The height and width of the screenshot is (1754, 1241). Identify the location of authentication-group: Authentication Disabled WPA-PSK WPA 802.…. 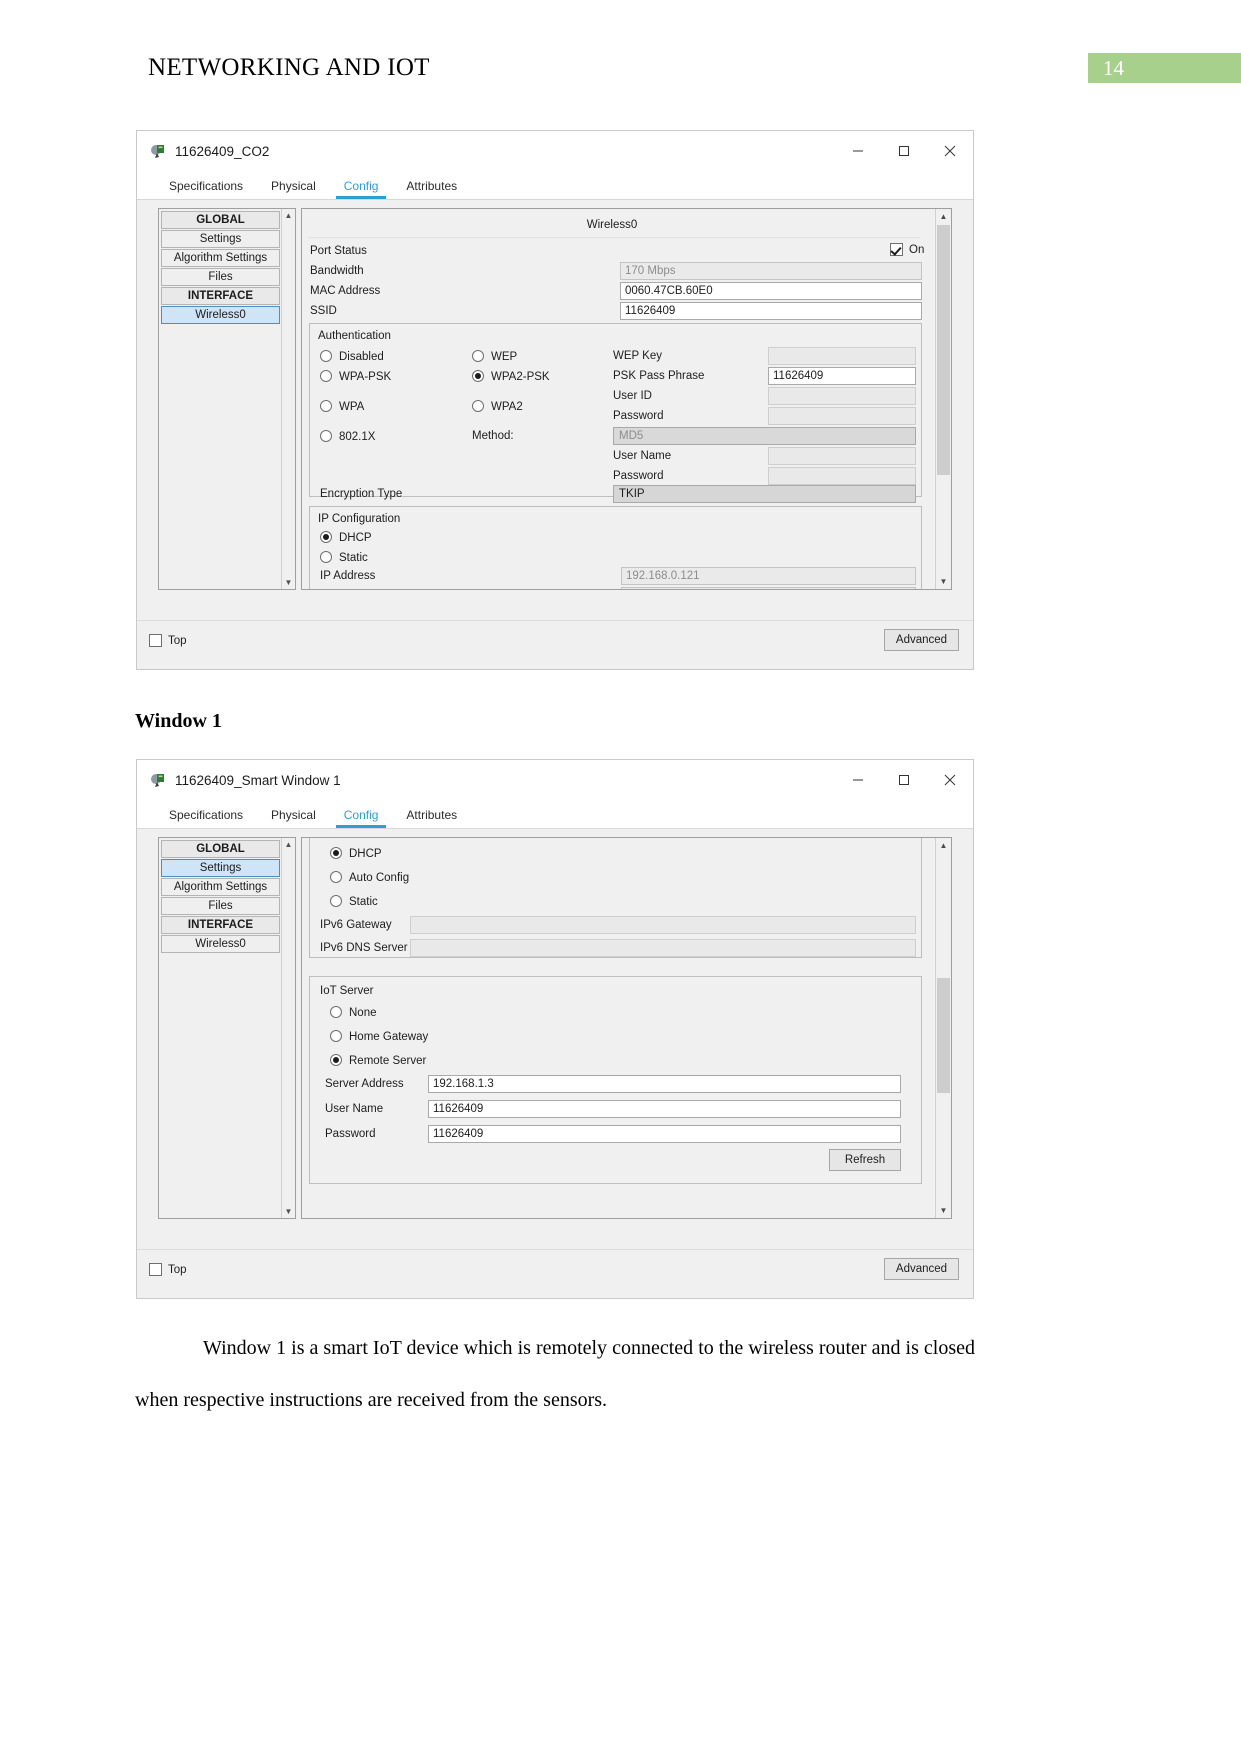
(615, 413).